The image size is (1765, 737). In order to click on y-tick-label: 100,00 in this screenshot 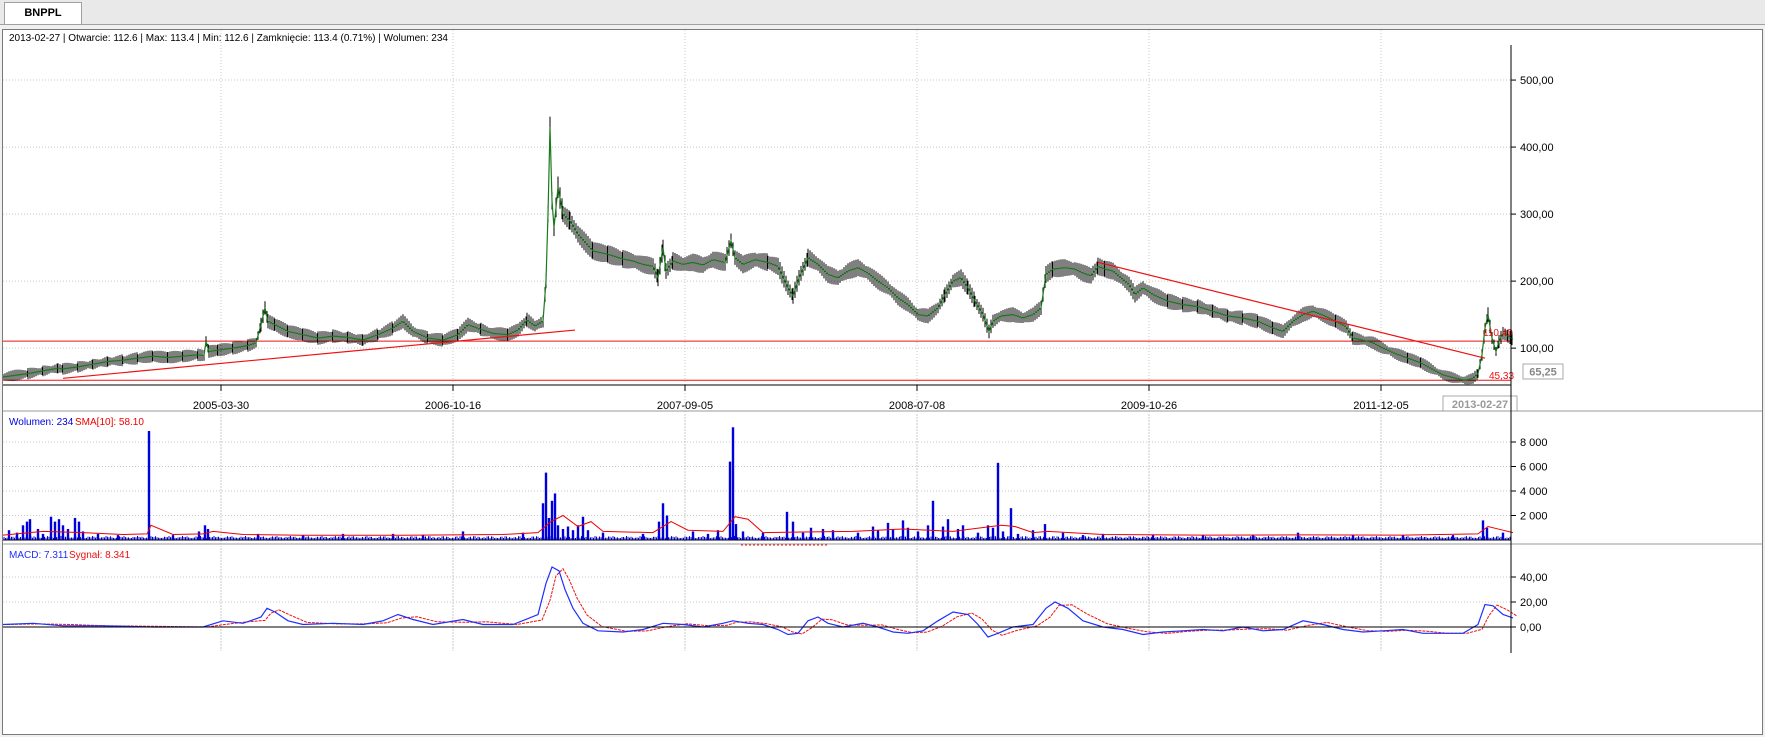, I will do `click(1537, 349)`.